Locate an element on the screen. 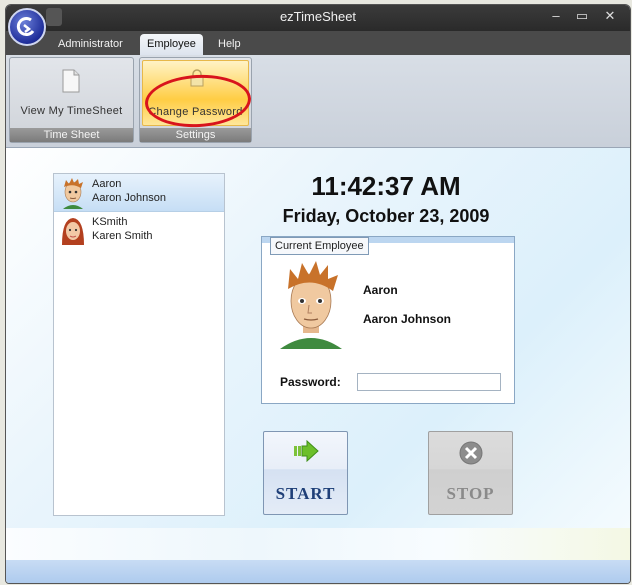 The width and height of the screenshot is (632, 585). minimize-button: – is located at coordinates (556, 15).